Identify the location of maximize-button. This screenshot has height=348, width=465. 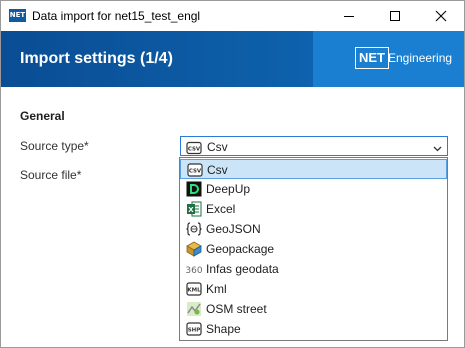
(395, 16).